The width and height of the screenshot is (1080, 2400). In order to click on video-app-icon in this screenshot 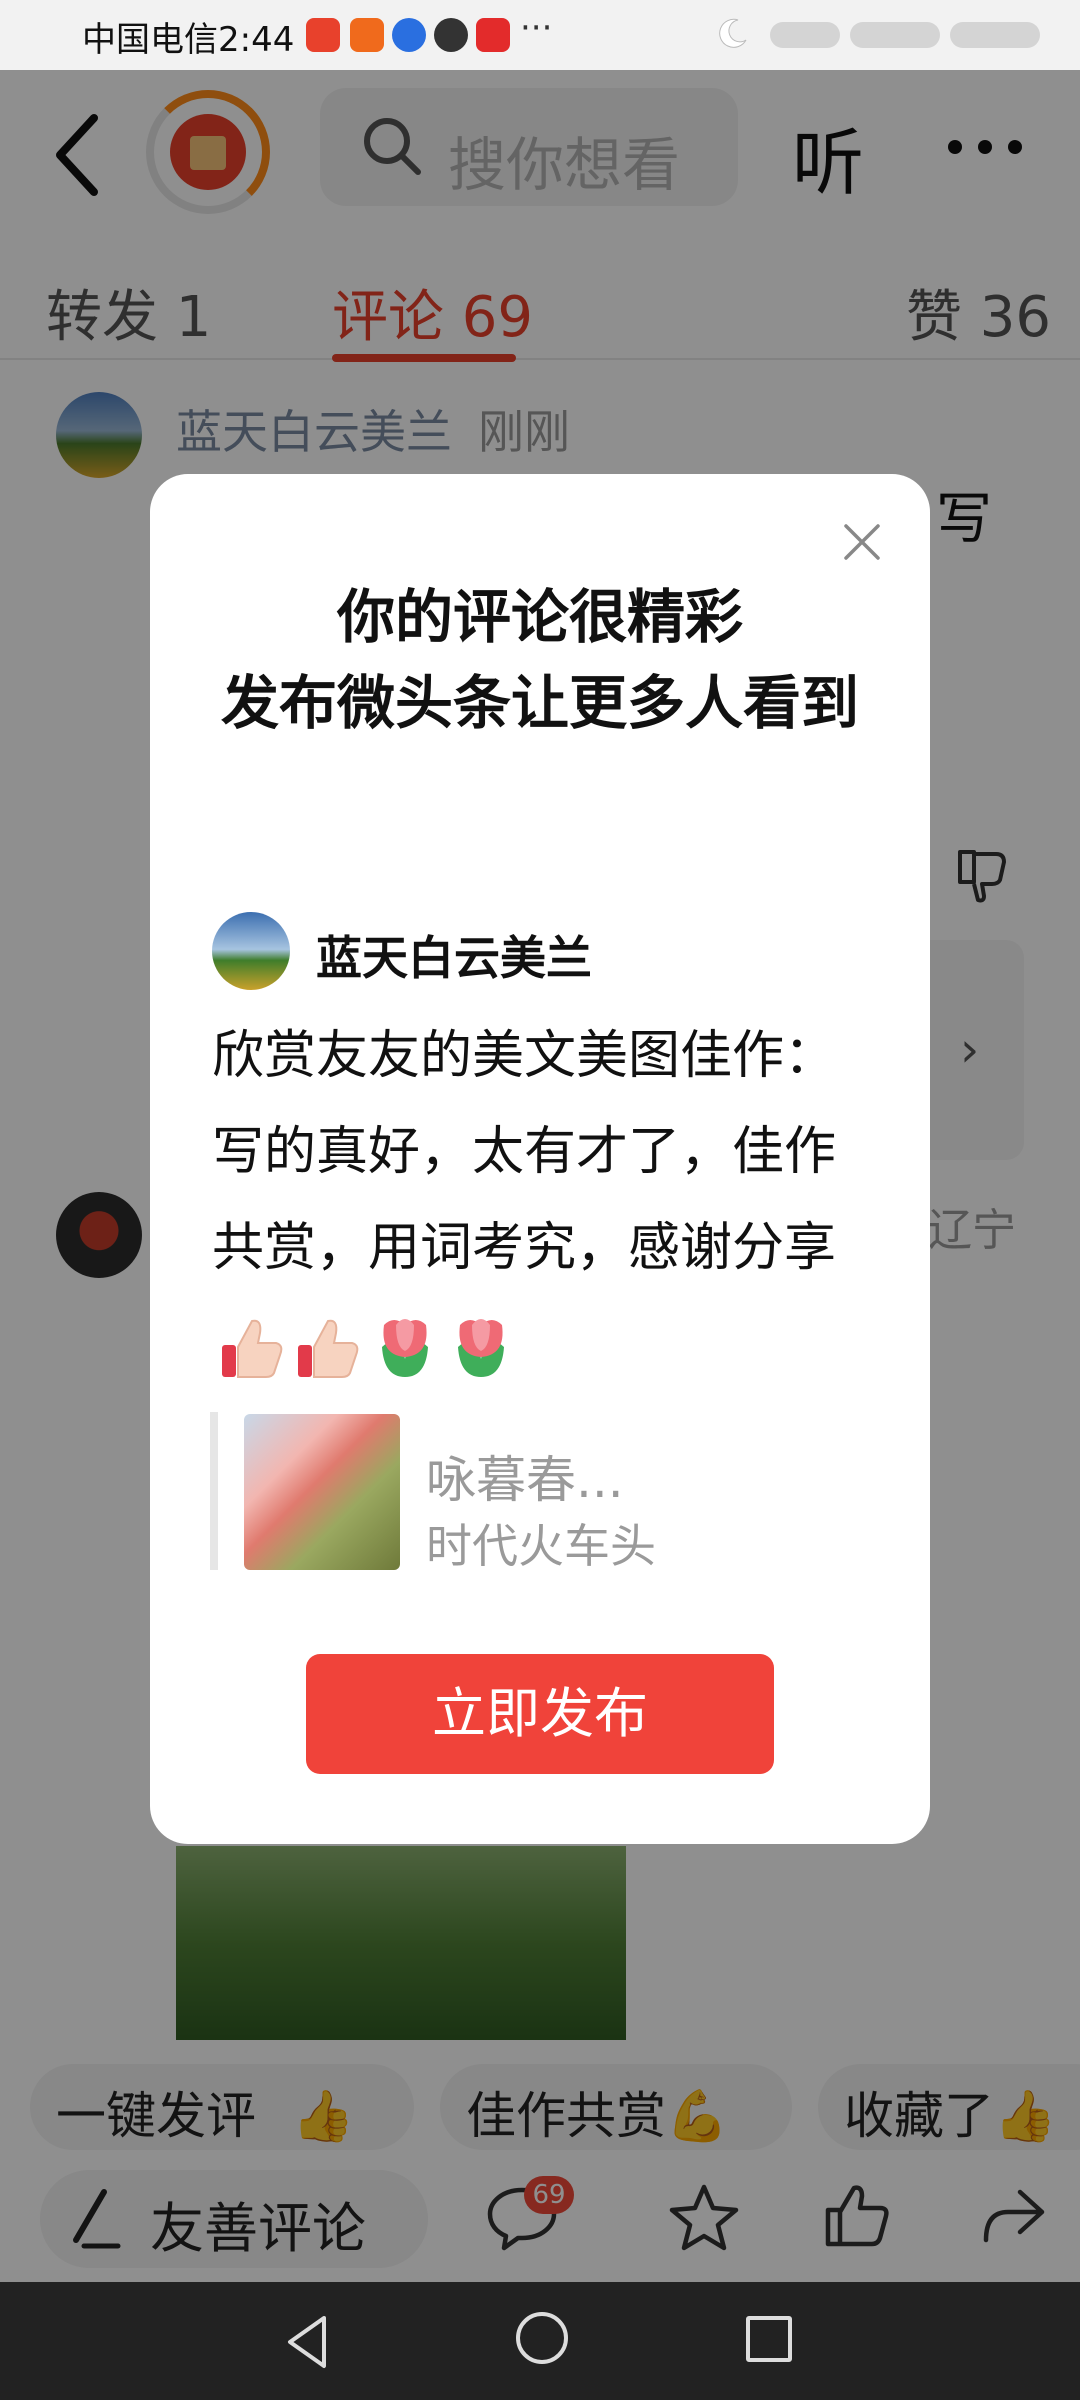, I will do `click(451, 35)`.